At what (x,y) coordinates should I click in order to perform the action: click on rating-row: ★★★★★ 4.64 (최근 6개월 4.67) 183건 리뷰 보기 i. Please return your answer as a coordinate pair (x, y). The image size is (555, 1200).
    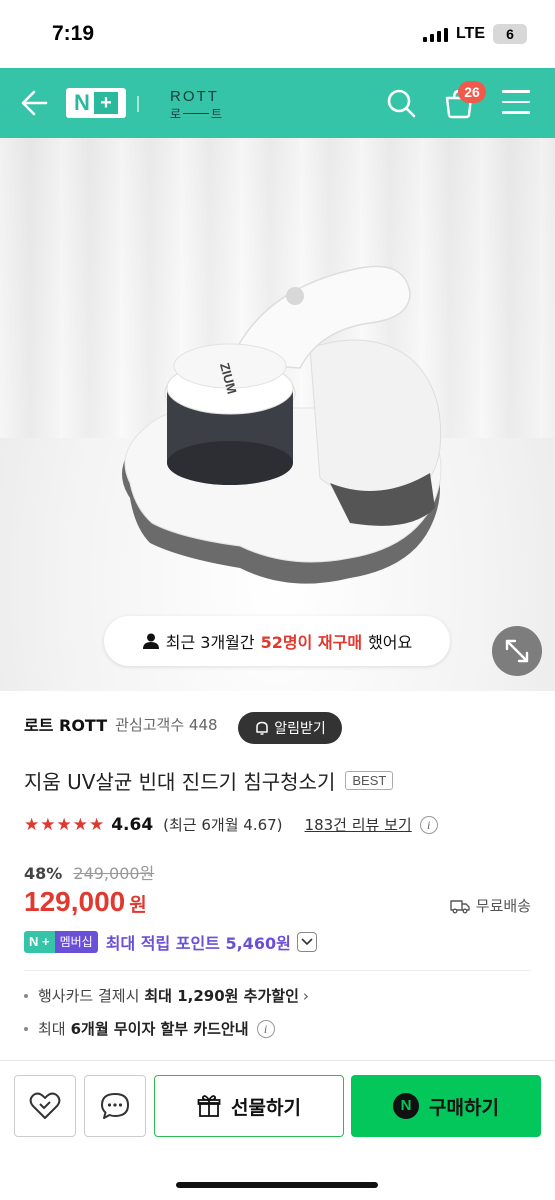
    Looking at the image, I should click on (231, 824).